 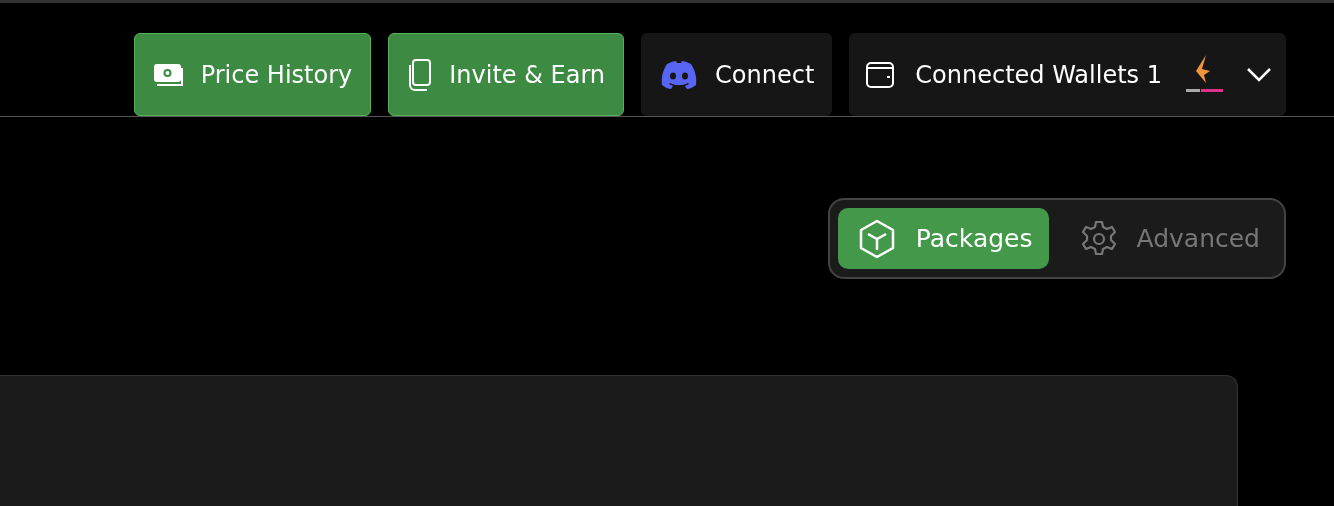 I want to click on header-button: Connect, so click(x=737, y=74).